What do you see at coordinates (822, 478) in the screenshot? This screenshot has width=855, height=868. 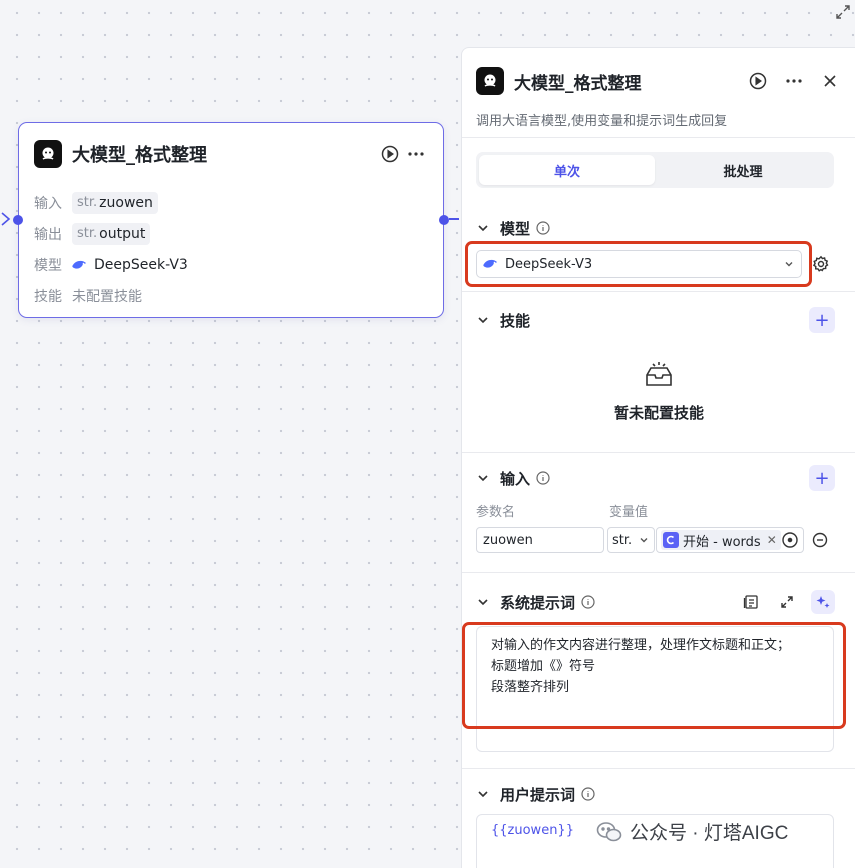 I see `add-input-button: +` at bounding box center [822, 478].